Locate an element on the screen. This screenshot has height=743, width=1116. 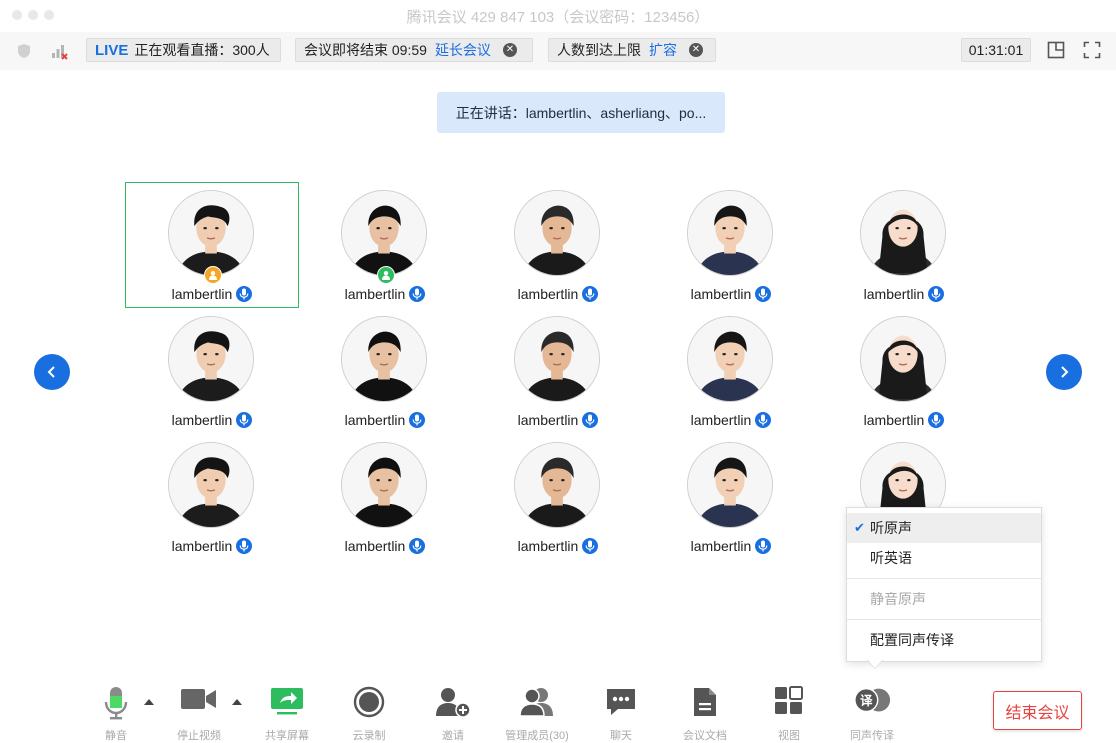
close-capacity-notice-icon: ✕ is located at coordinates (696, 50).